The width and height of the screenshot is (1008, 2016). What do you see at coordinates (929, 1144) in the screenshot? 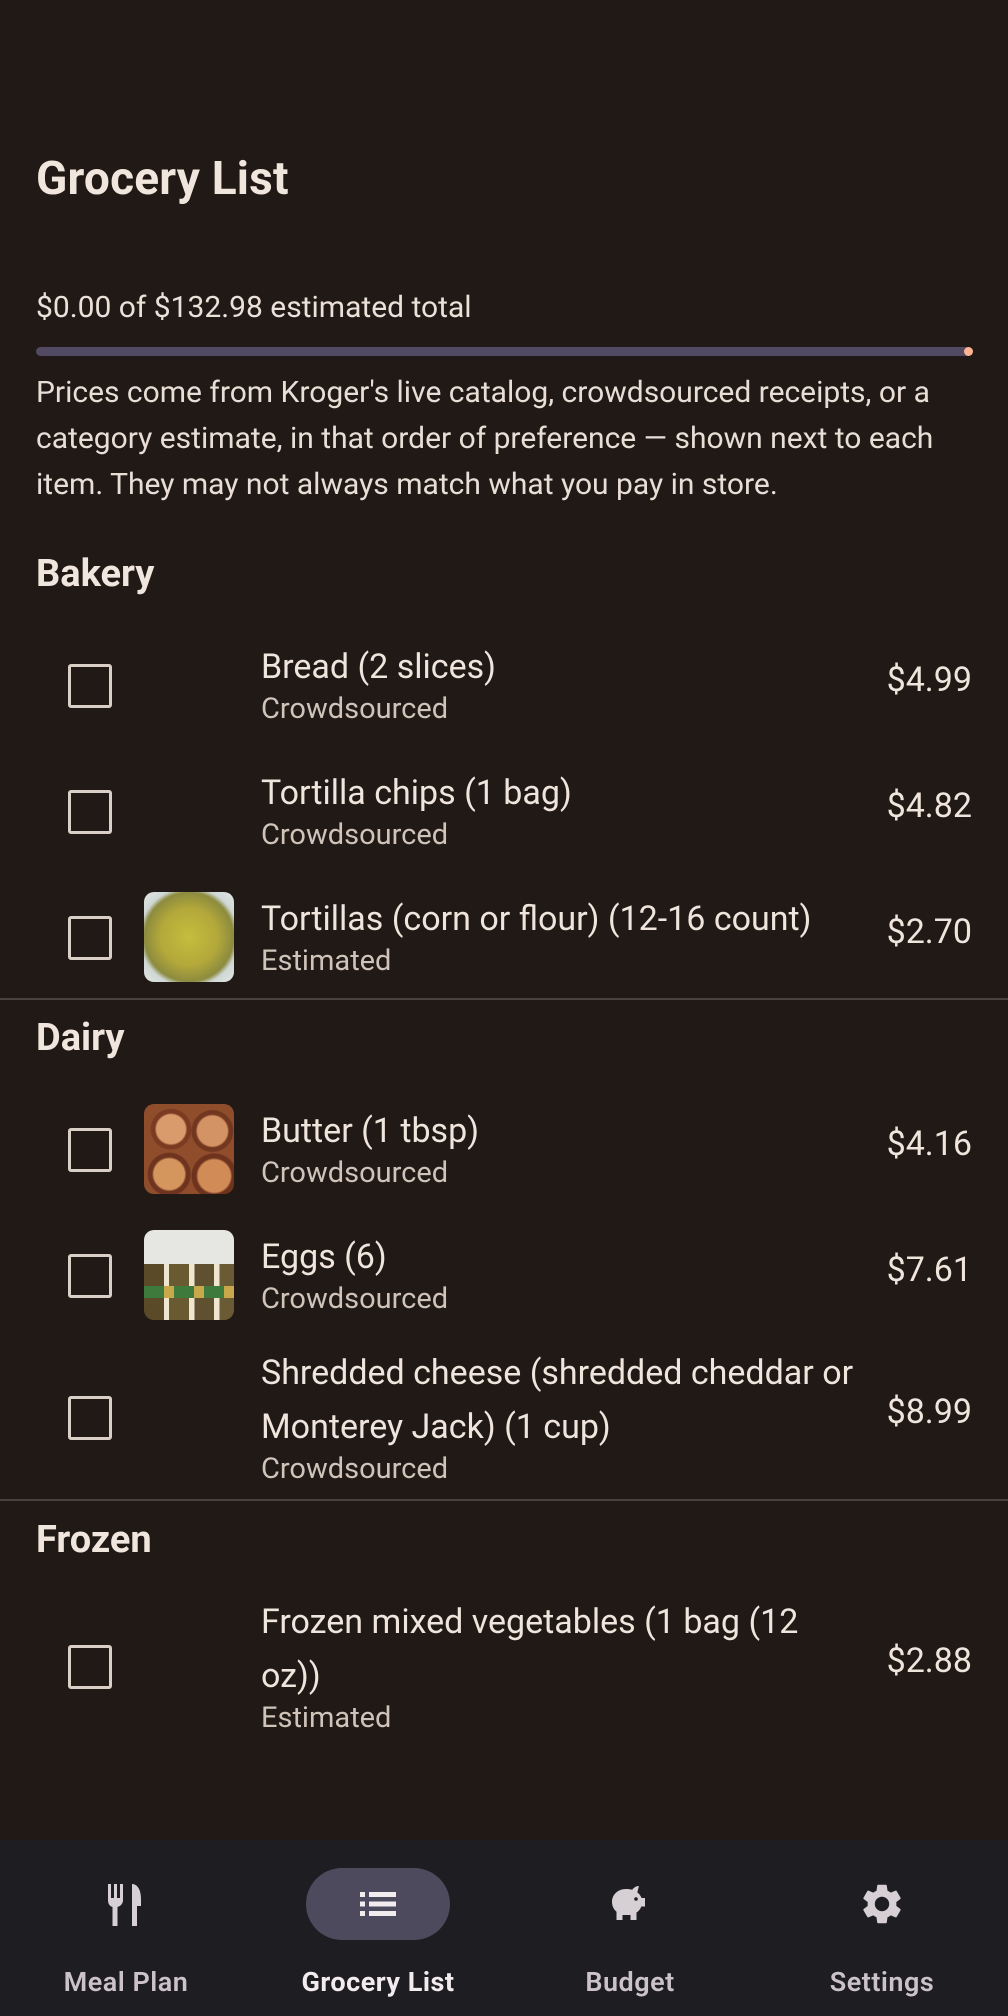
I see `item-price: $4.16` at bounding box center [929, 1144].